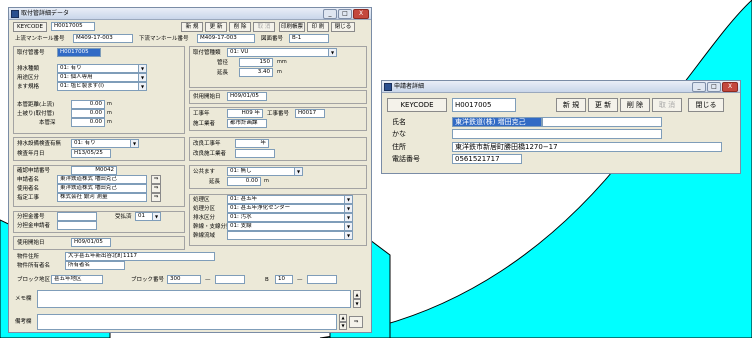 Image resolution: width=752 pixels, height=338 pixels. Describe the element at coordinates (247, 123) in the screenshot. I see `contractor-field: 都市計画課` at that location.